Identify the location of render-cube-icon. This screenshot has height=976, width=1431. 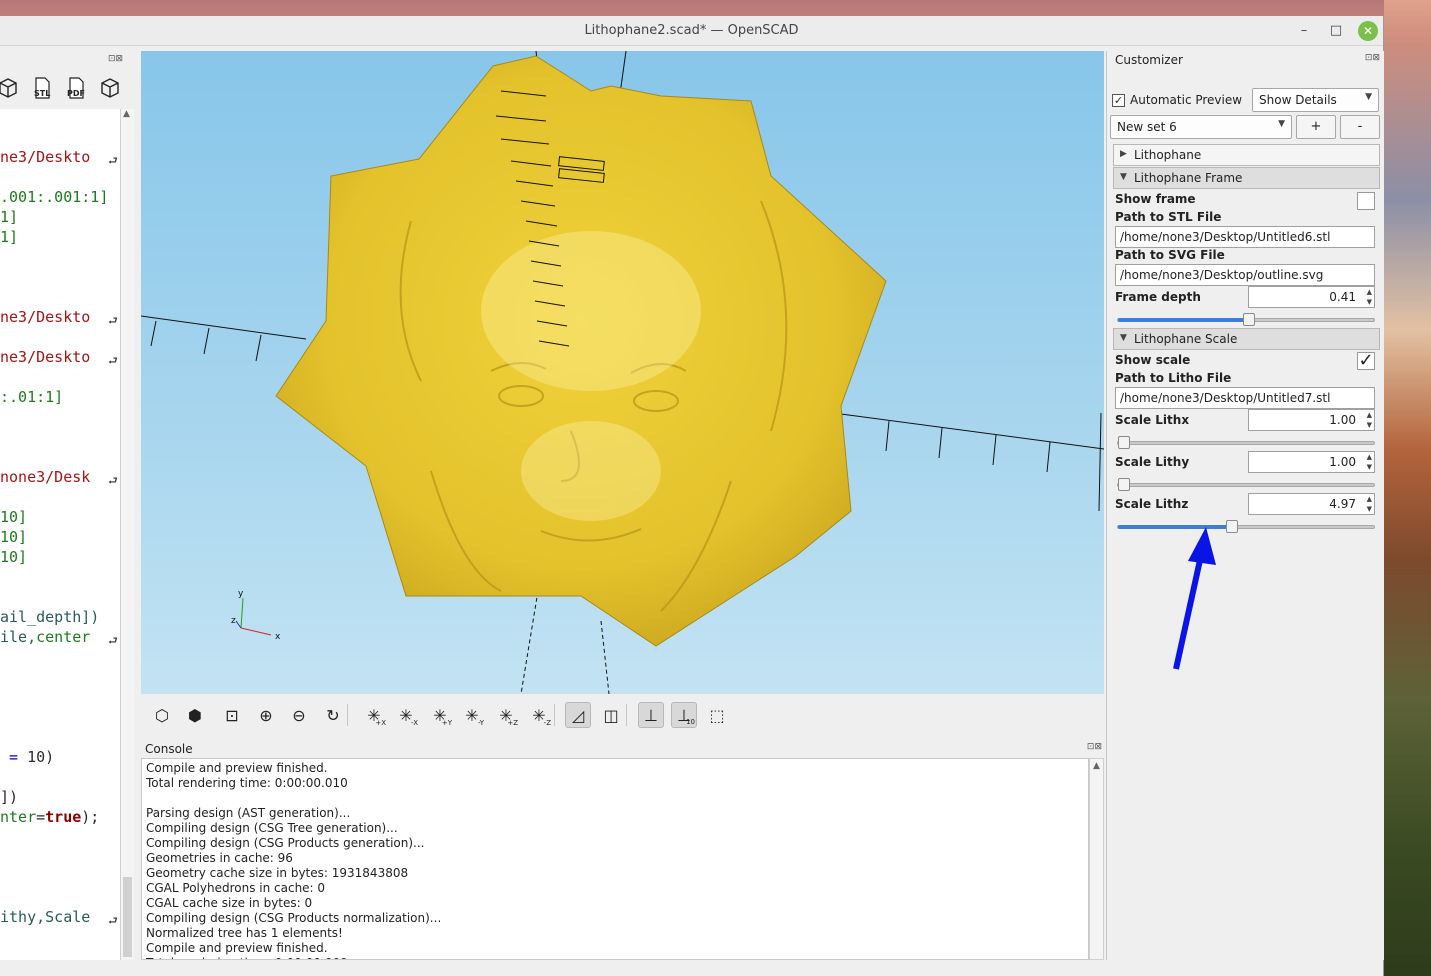
(10, 88).